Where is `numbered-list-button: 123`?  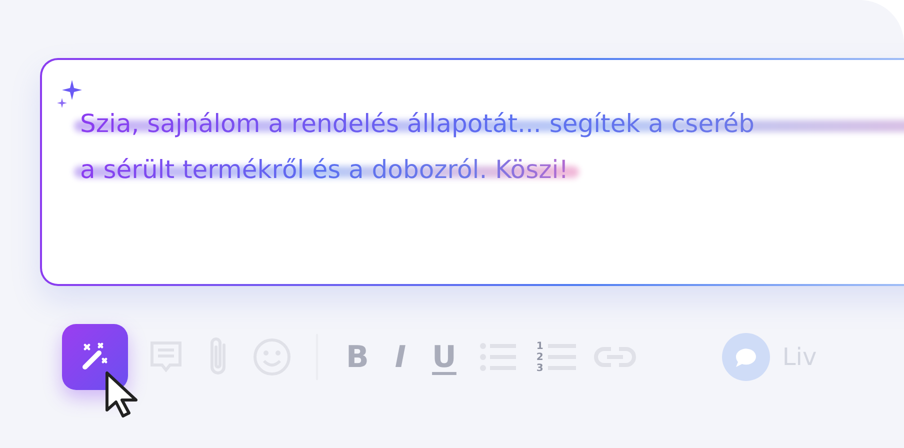 numbered-list-button: 123 is located at coordinates (556, 357).